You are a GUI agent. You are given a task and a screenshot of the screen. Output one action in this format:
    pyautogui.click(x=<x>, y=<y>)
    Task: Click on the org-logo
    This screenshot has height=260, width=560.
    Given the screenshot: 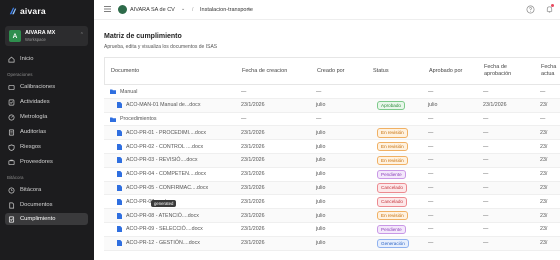 What is the action you would take?
    pyautogui.click(x=122, y=9)
    